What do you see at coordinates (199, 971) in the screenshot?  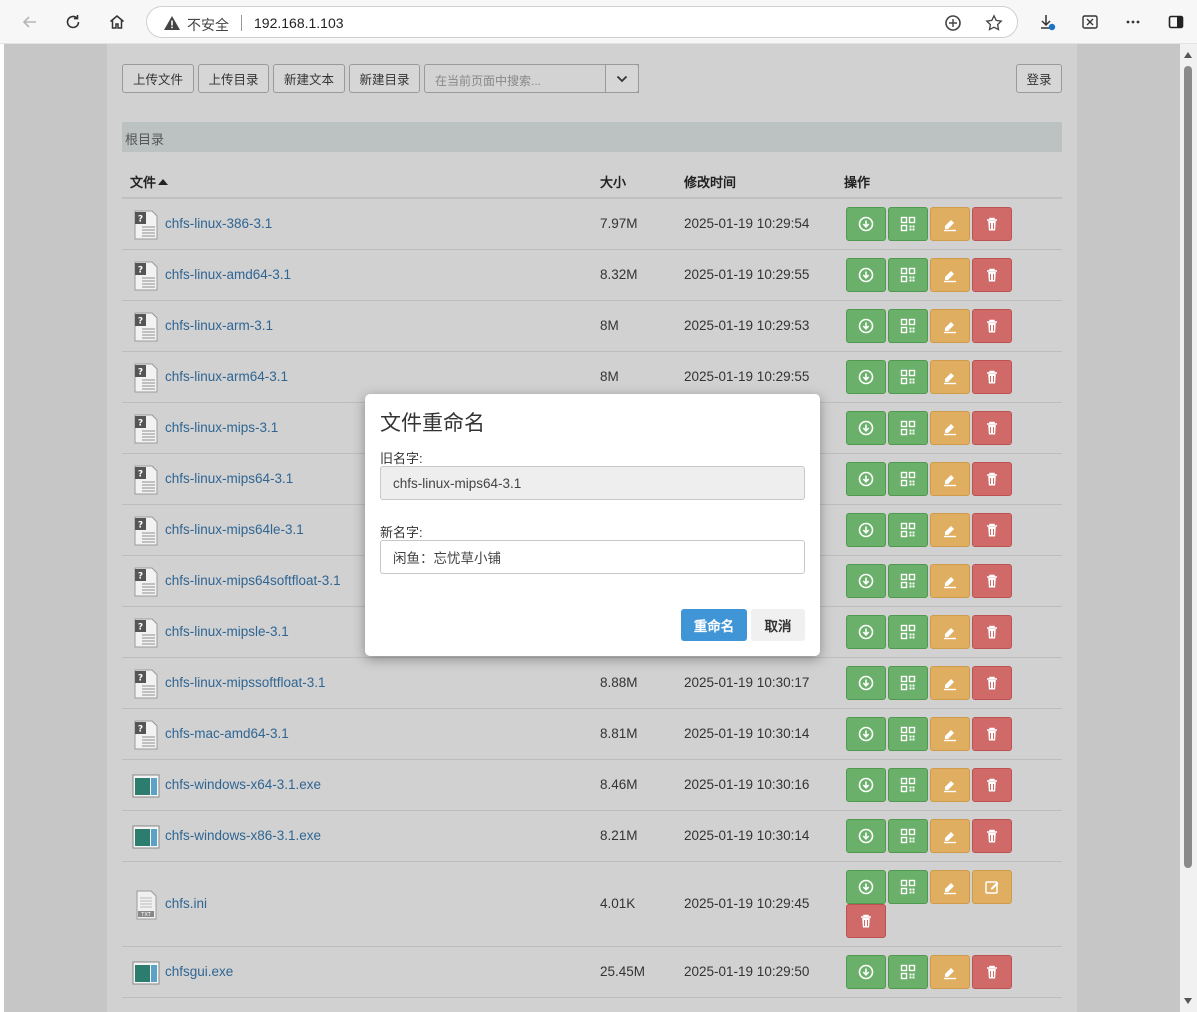 I see `file-name-link: chfsgui.exe` at bounding box center [199, 971].